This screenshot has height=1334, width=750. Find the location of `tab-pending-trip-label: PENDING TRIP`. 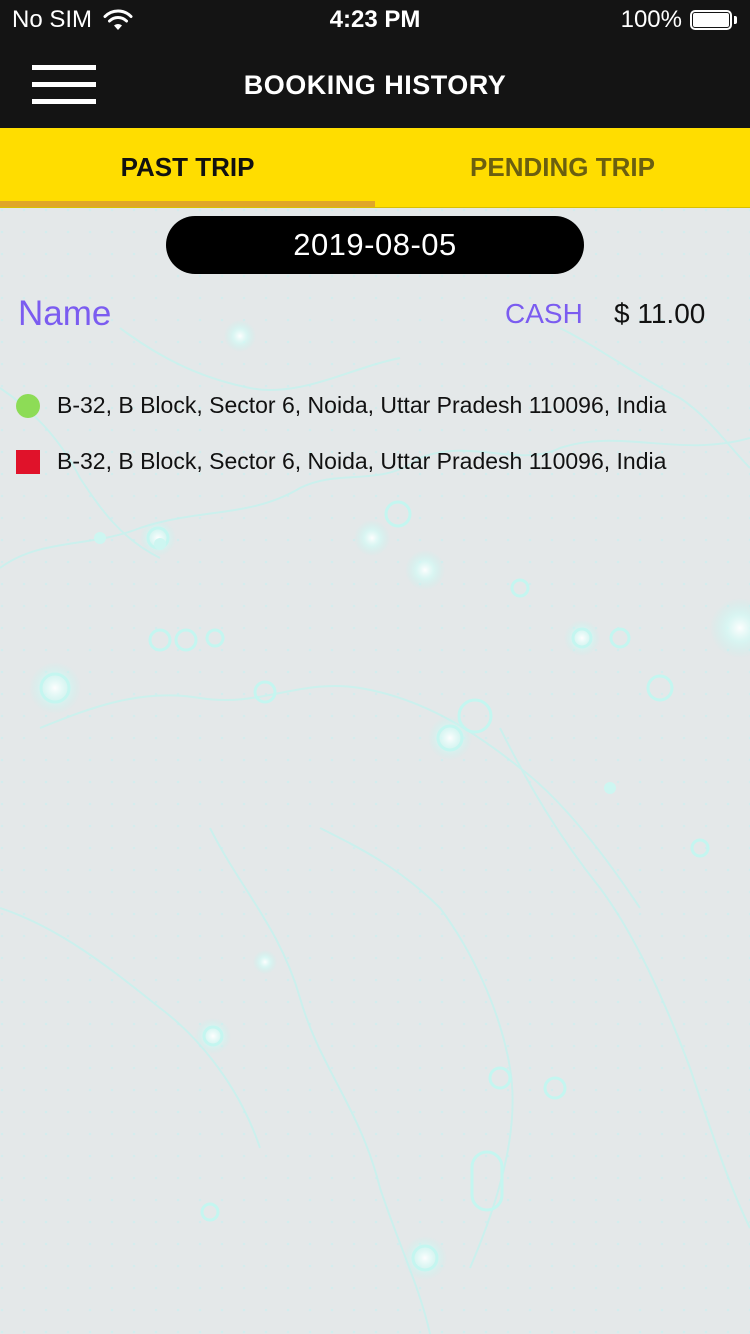

tab-pending-trip-label: PENDING TRIP is located at coordinates (562, 167).